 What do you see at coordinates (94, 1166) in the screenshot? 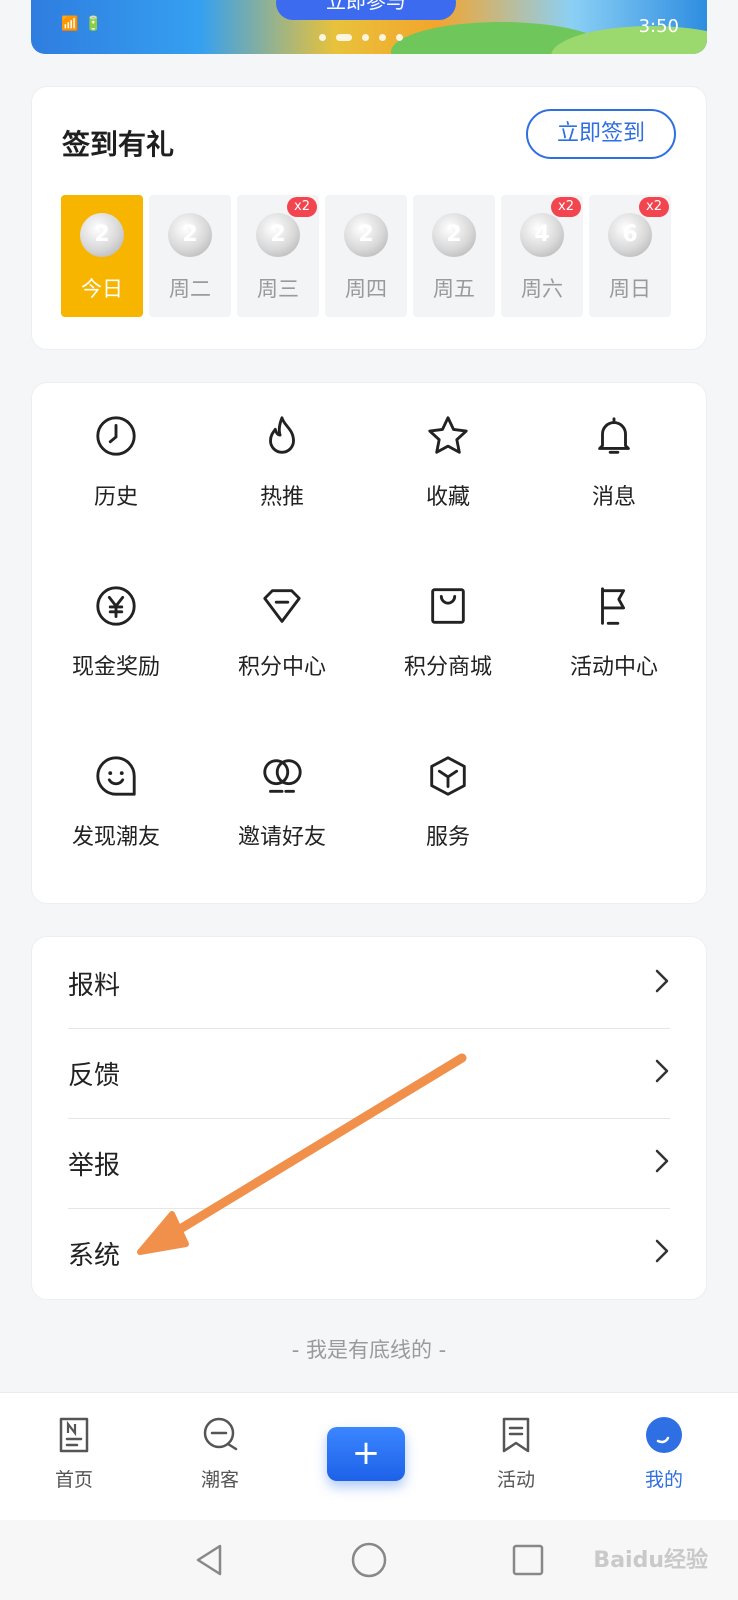
I see `list-item-label: 举报` at bounding box center [94, 1166].